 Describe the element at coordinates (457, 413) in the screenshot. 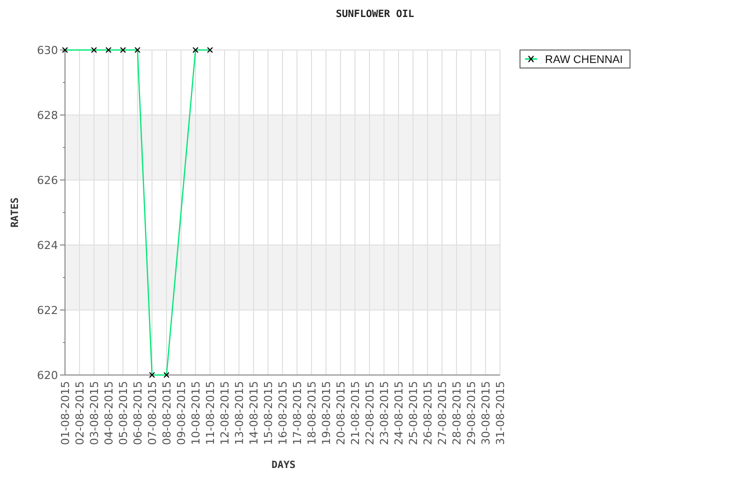

I see `x-tick-label: 28-08-2015` at that location.